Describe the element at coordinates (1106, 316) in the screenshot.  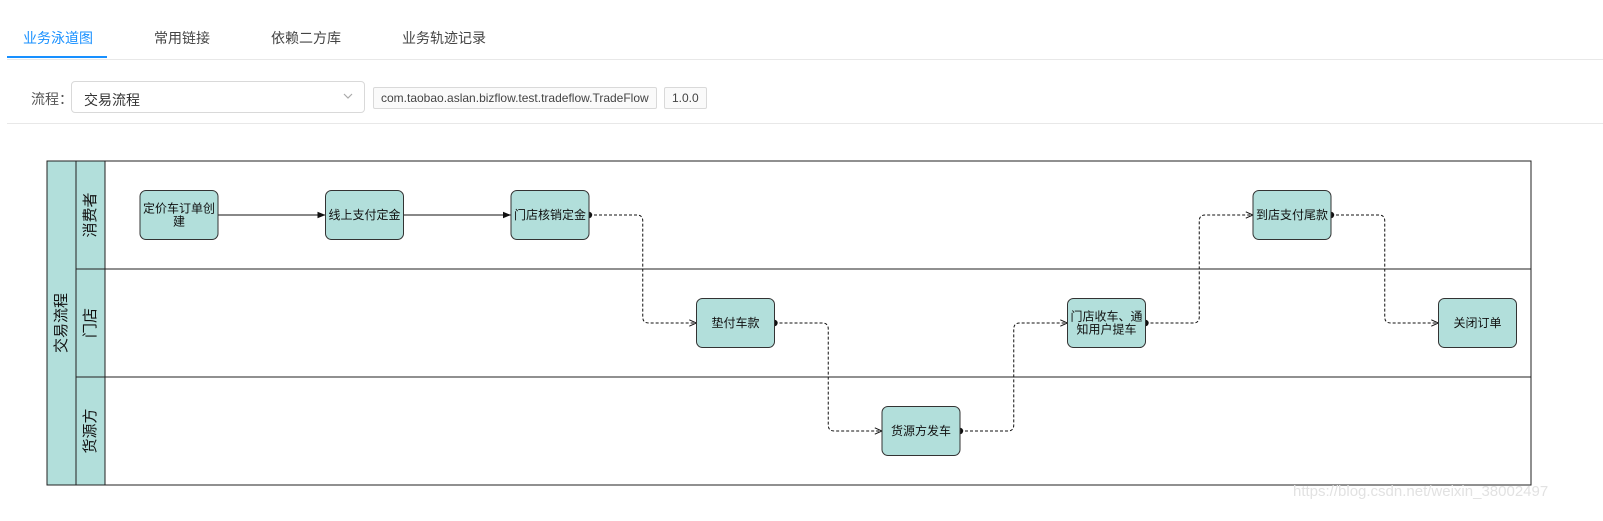
I see `node-label: 门店收车、通` at that location.